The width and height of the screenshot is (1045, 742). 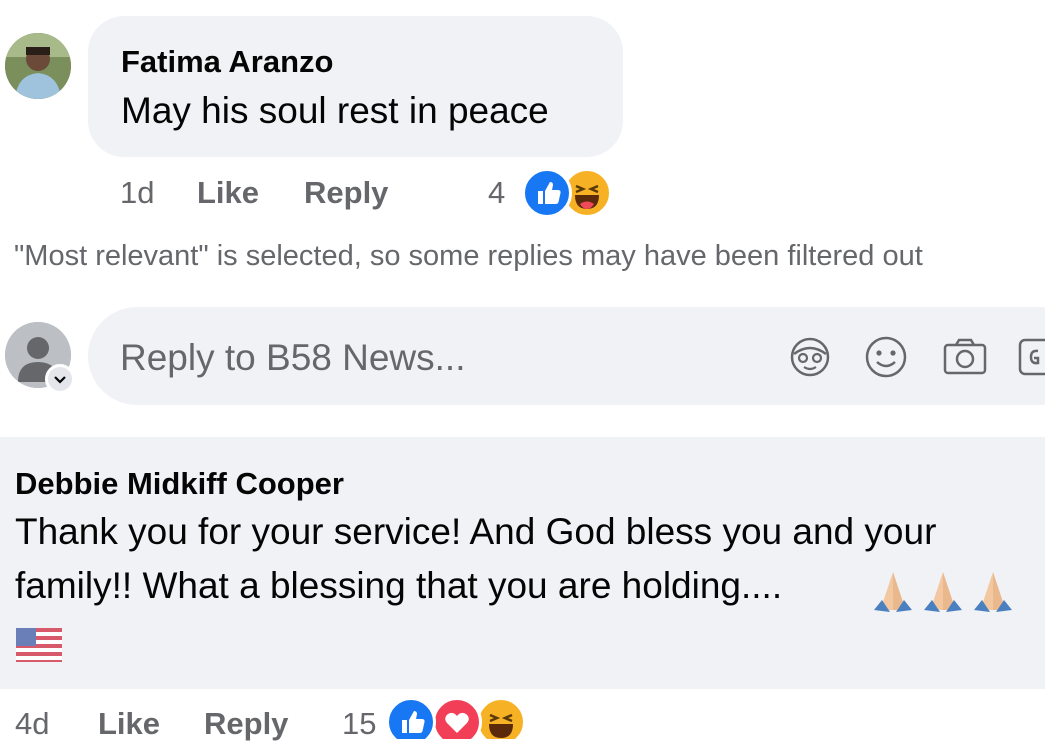 What do you see at coordinates (137, 193) in the screenshot?
I see `comment-time: 1d` at bounding box center [137, 193].